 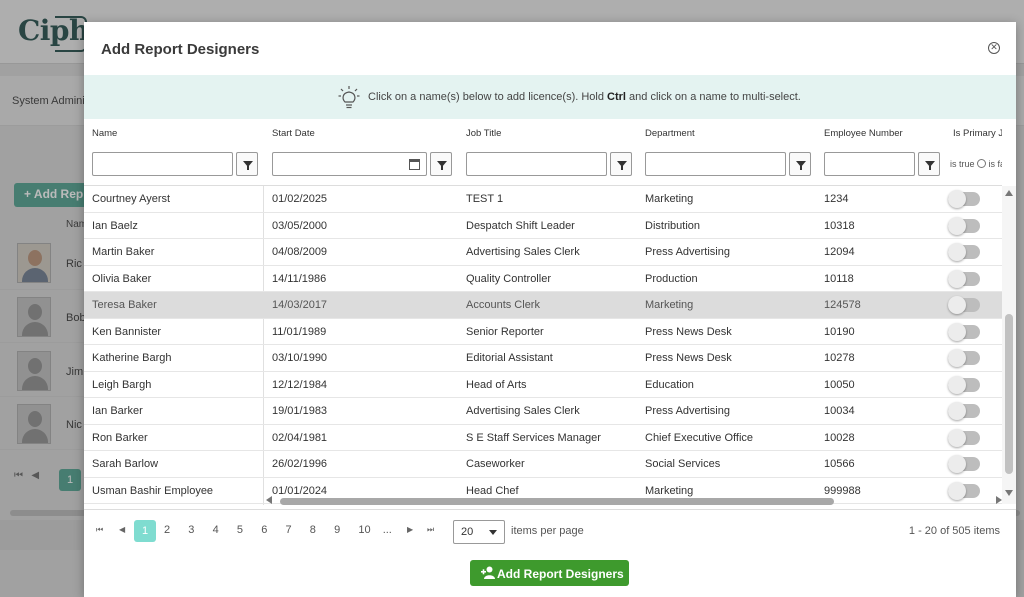 What do you see at coordinates (269, 500) in the screenshot?
I see `scroll-left-icon` at bounding box center [269, 500].